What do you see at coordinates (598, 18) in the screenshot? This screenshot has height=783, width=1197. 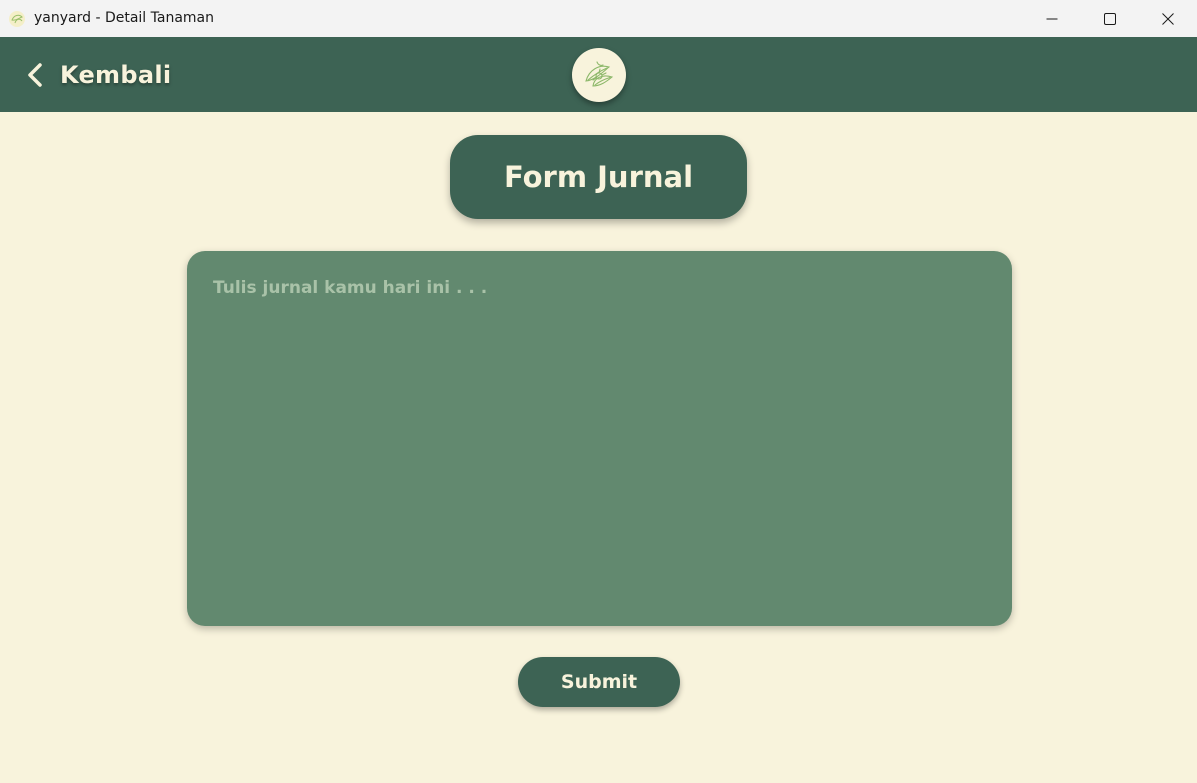 I see `window-titlebar: yanyard - Detail Tanaman` at bounding box center [598, 18].